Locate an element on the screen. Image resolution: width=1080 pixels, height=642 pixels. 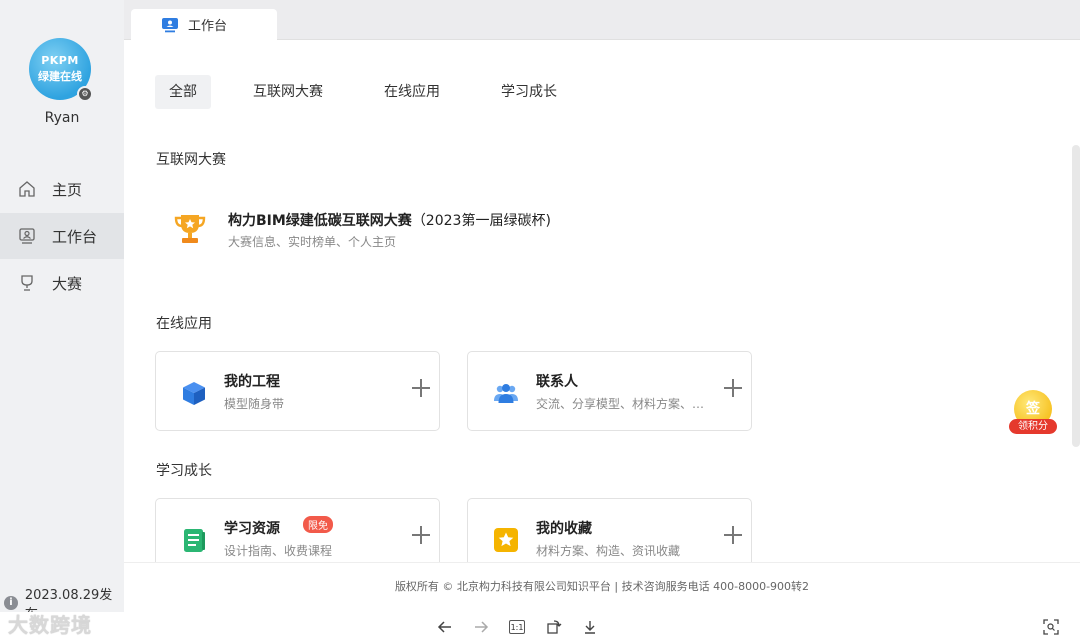
home-icon is located at coordinates (27, 189).